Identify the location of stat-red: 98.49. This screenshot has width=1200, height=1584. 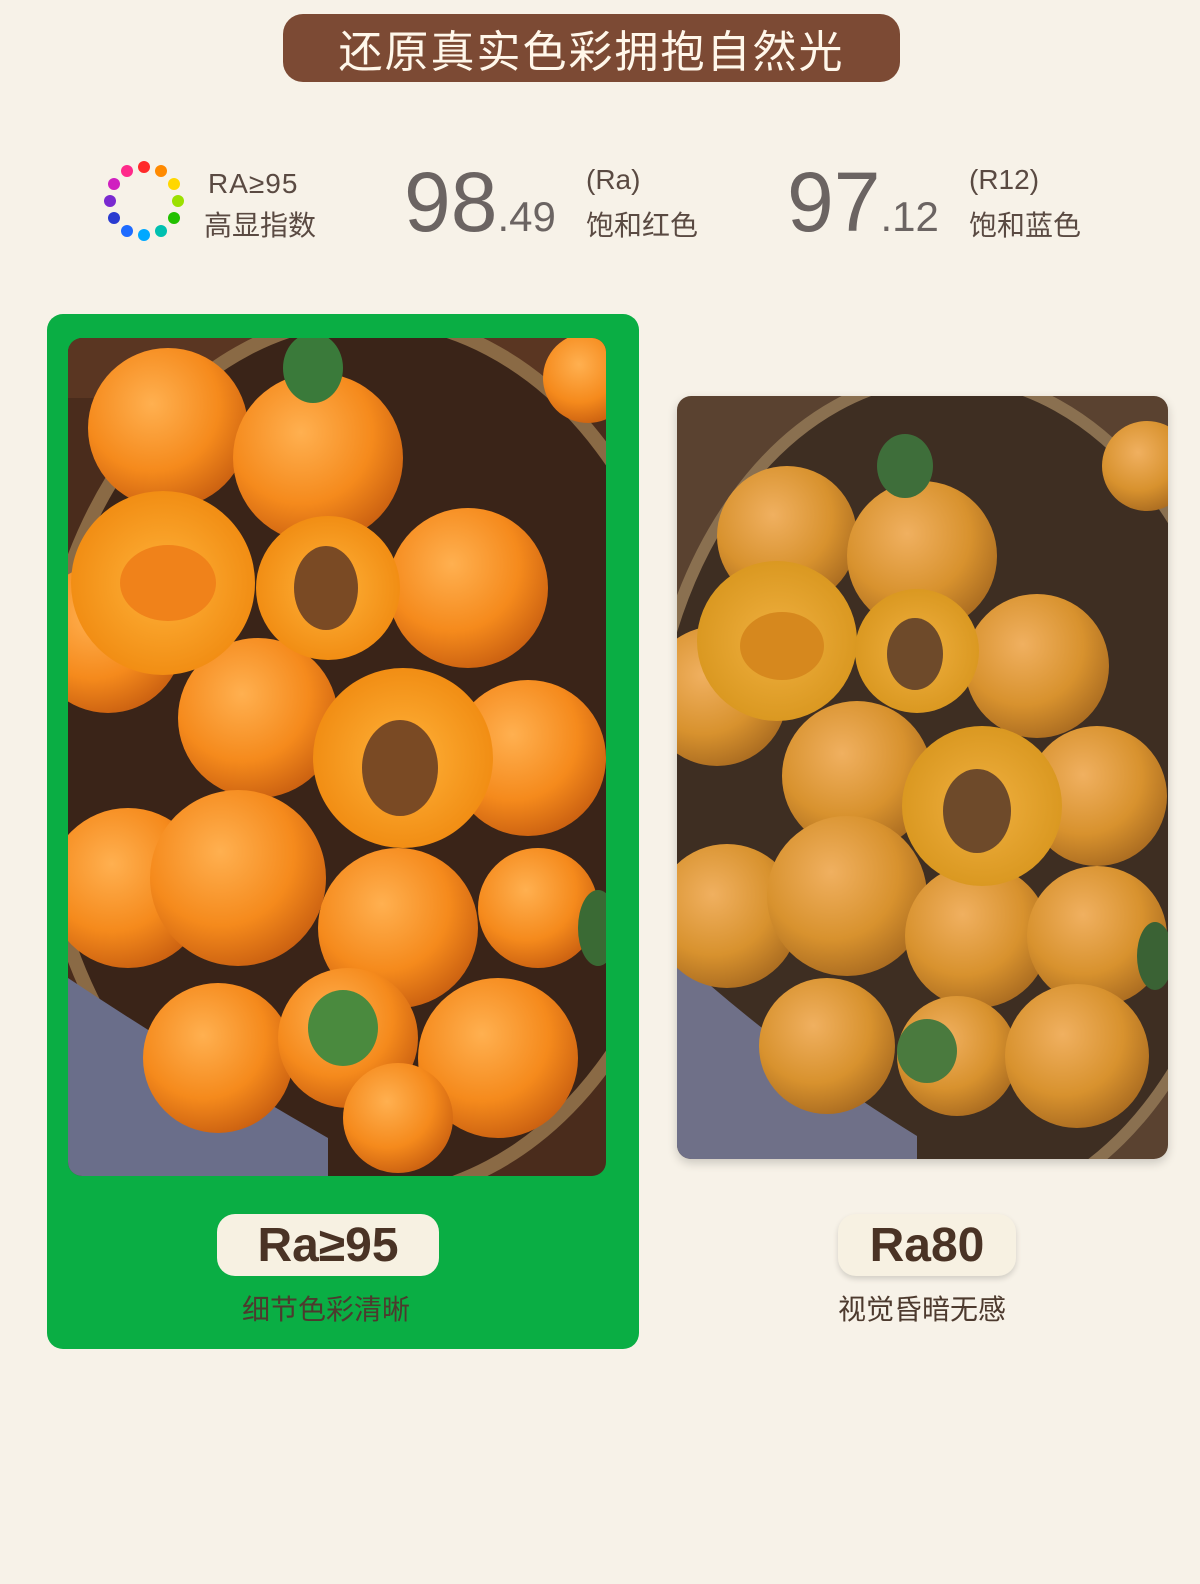
(480, 202).